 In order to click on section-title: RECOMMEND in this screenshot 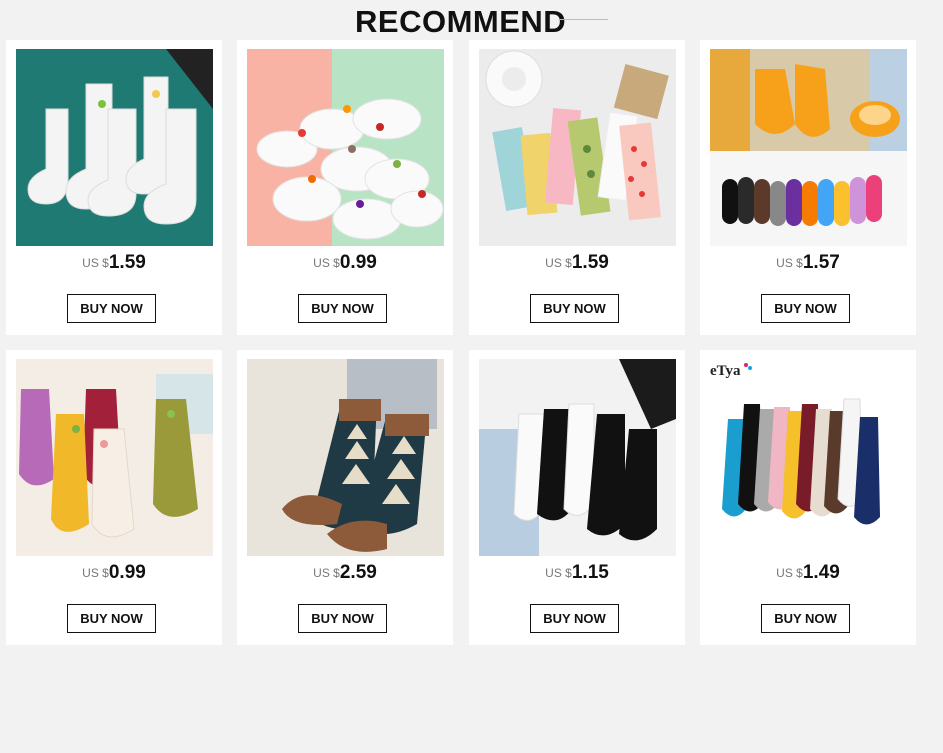, I will do `click(461, 21)`.